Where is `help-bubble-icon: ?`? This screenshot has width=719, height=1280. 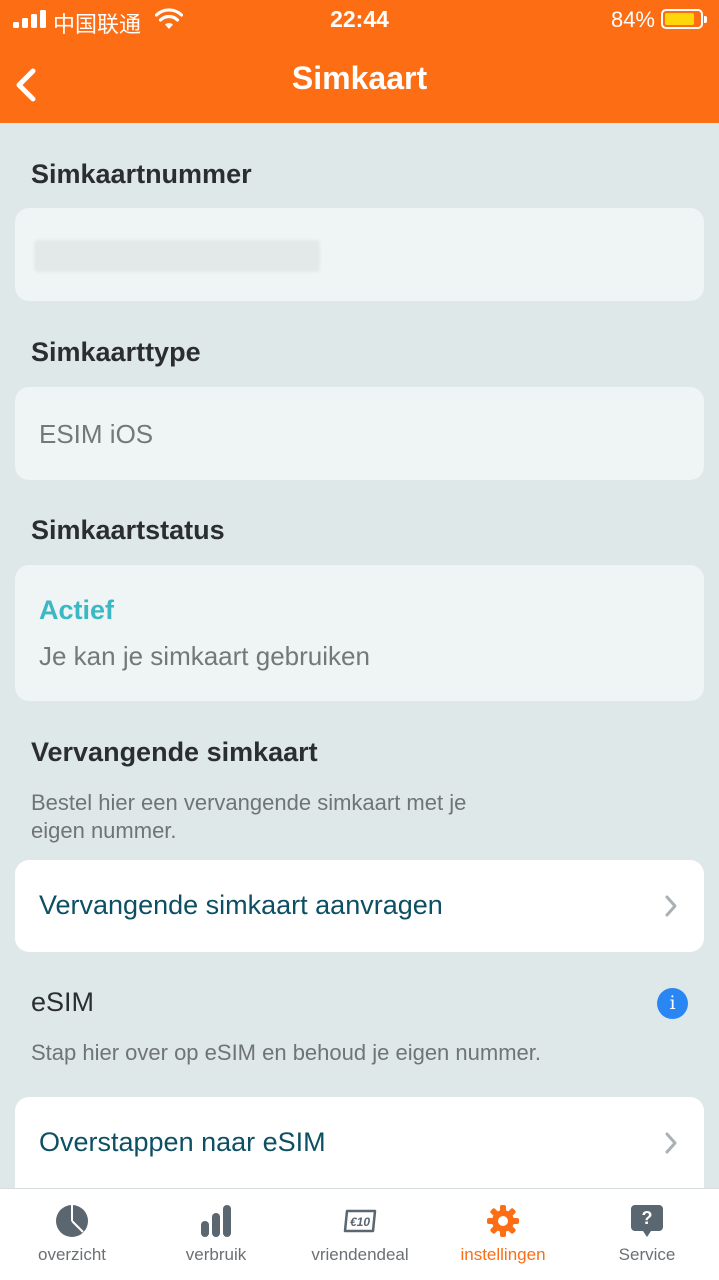 help-bubble-icon: ? is located at coordinates (647, 1221).